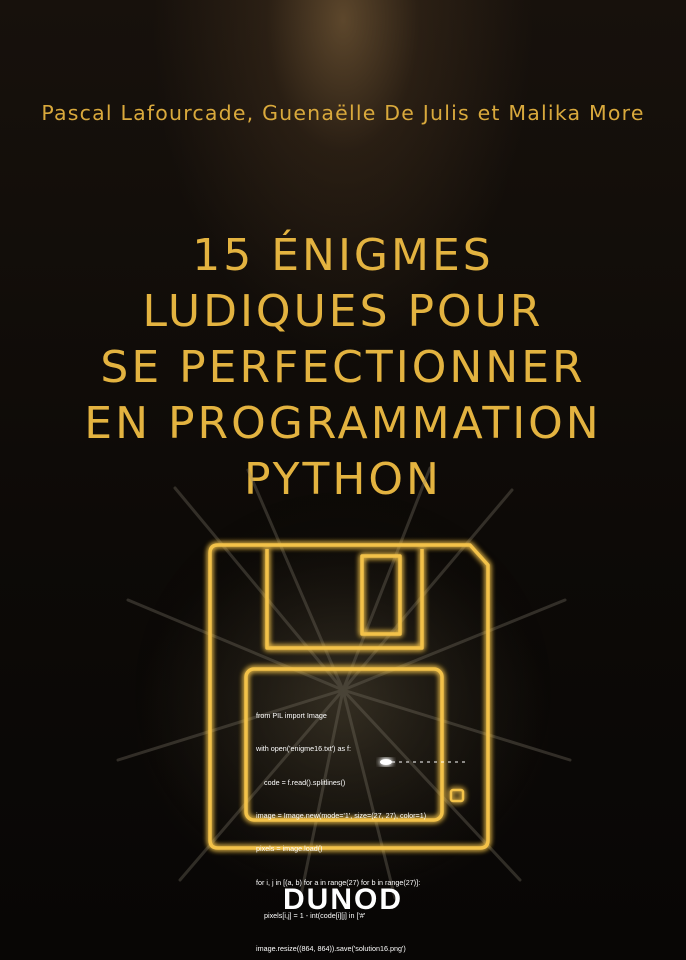 Image resolution: width=686 pixels, height=960 pixels. What do you see at coordinates (289, 849) in the screenshot?
I see `code-line: pixels = image.load()` at bounding box center [289, 849].